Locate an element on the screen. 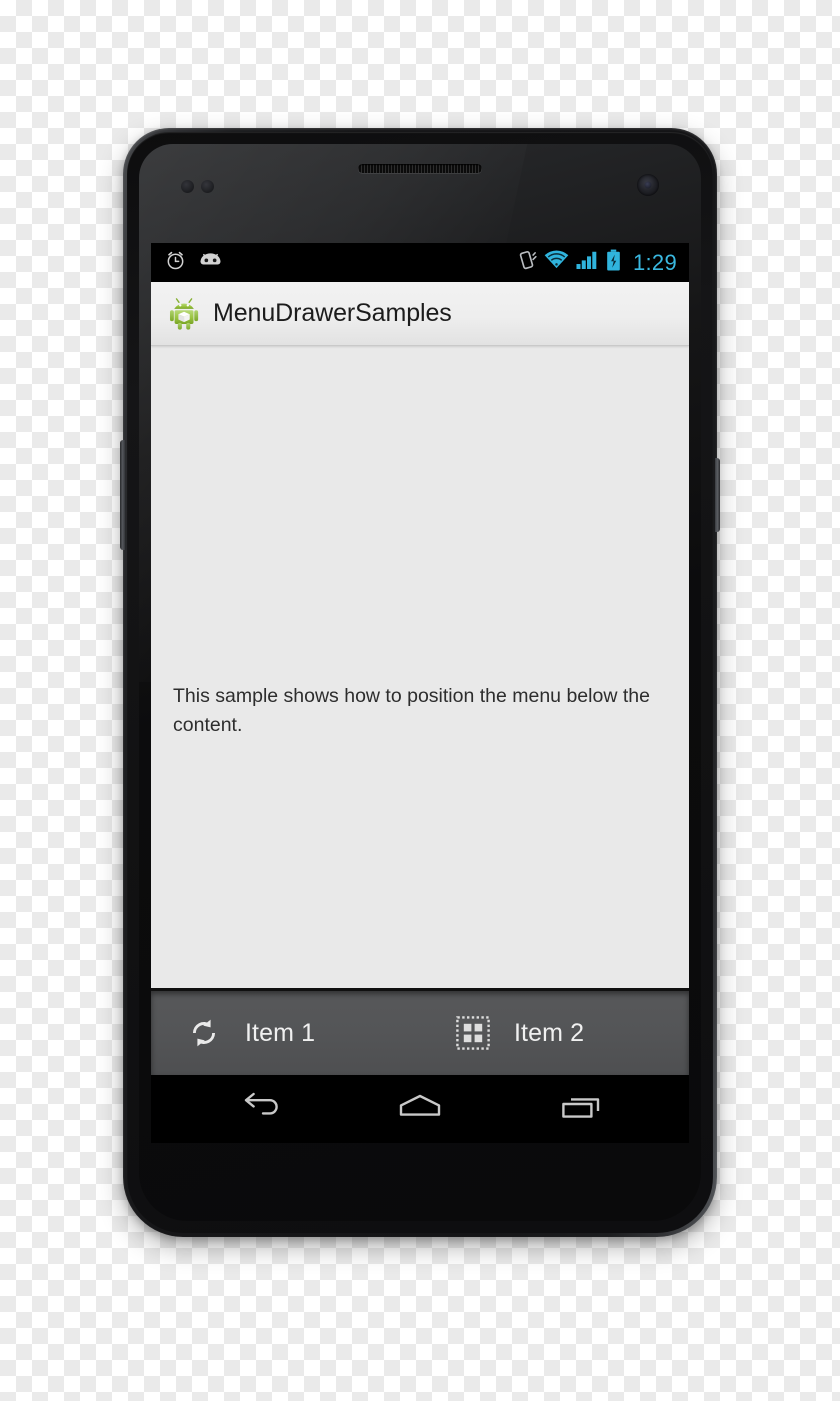 The height and width of the screenshot is (1401, 840). status-bar-left-icons is located at coordinates (194, 263).